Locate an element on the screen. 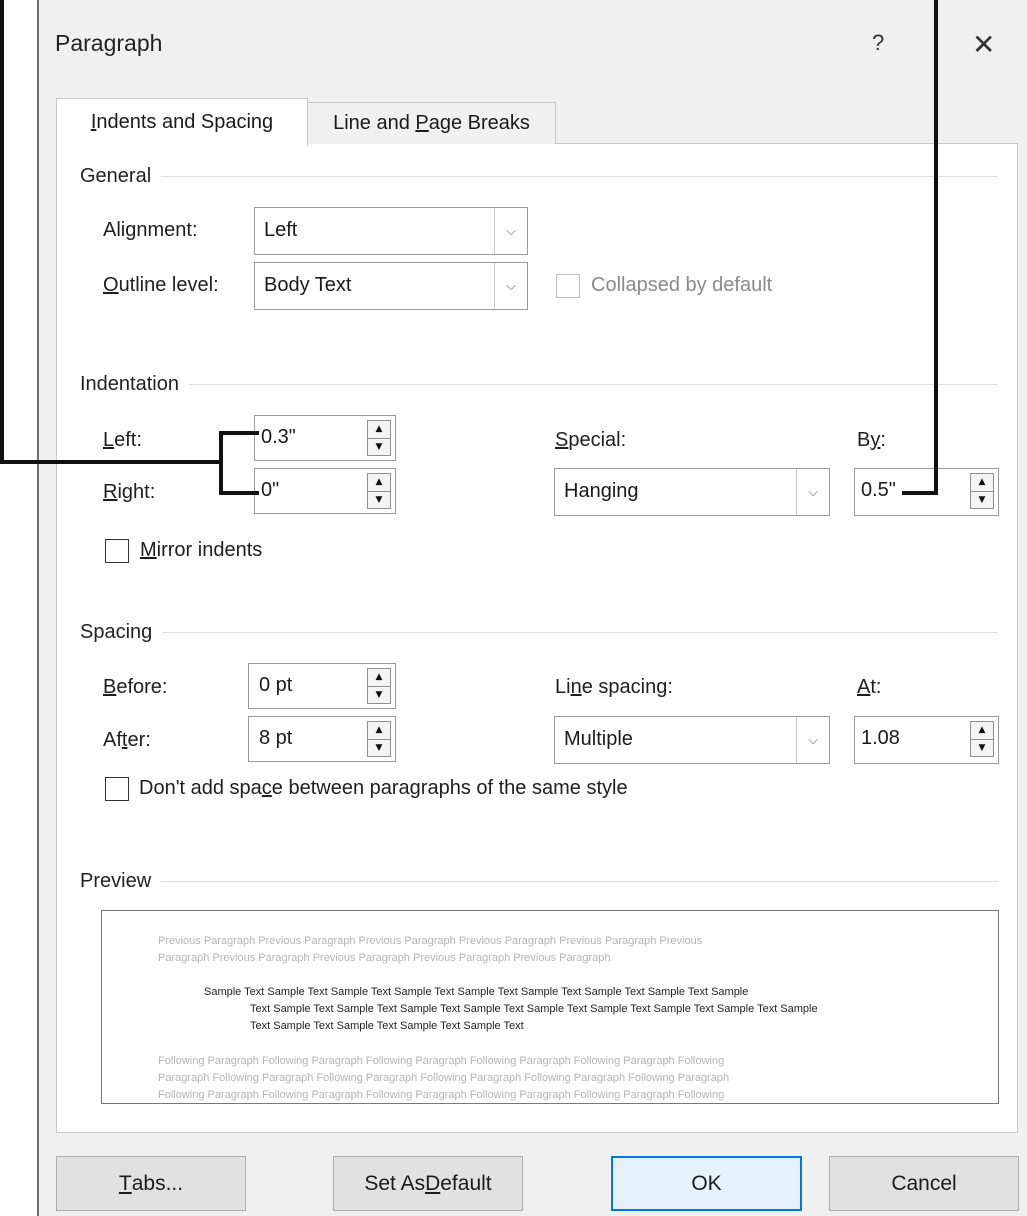  at-label: At: is located at coordinates (869, 687).